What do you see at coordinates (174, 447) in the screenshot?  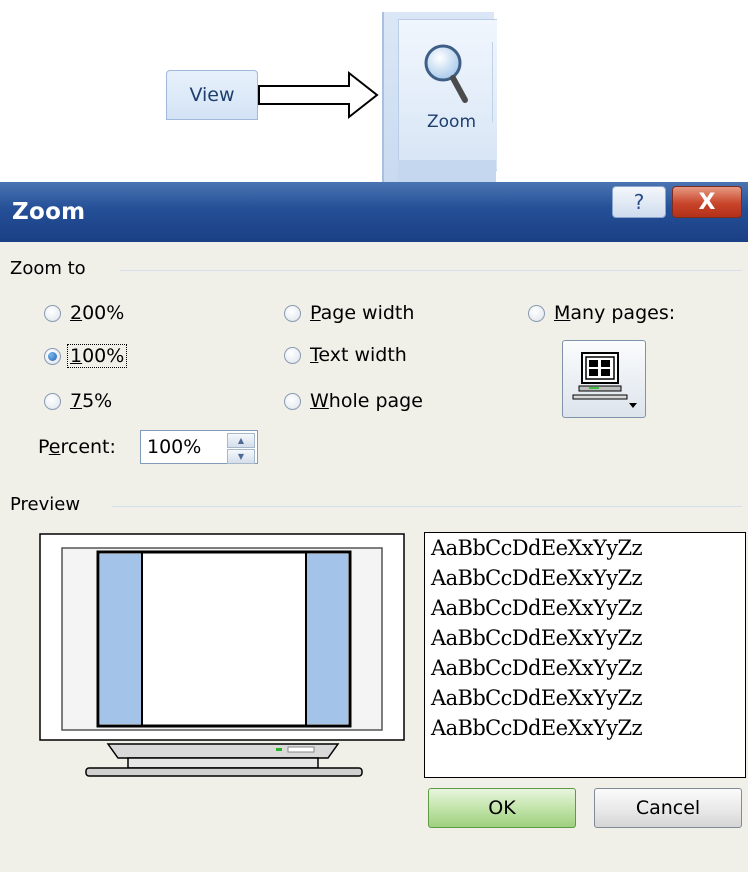 I see `percent-input: 100%` at bounding box center [174, 447].